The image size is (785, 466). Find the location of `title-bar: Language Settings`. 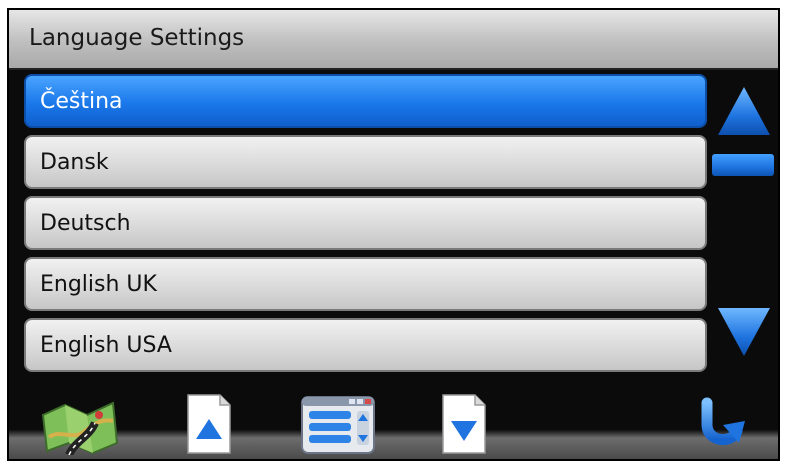

title-bar: Language Settings is located at coordinates (393, 40).